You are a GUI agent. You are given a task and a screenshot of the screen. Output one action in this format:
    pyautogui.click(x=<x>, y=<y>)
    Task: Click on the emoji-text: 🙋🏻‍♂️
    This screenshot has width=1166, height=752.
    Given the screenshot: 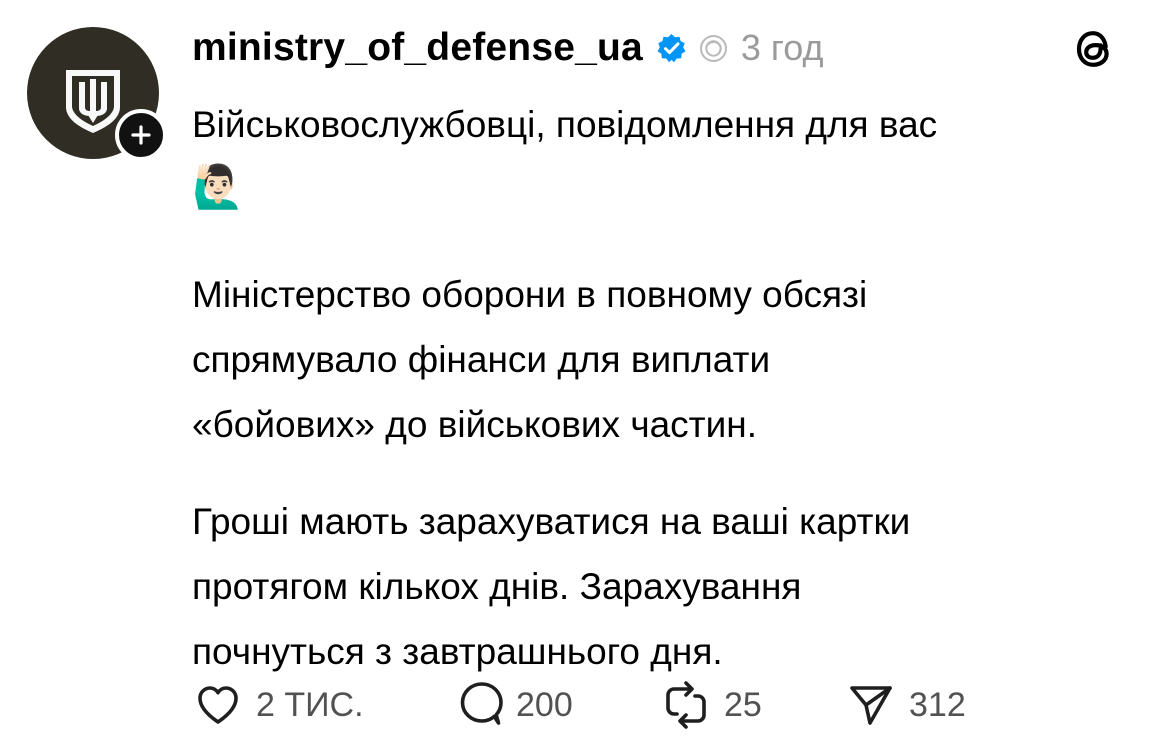 What is the action you would take?
    pyautogui.click(x=218, y=186)
    